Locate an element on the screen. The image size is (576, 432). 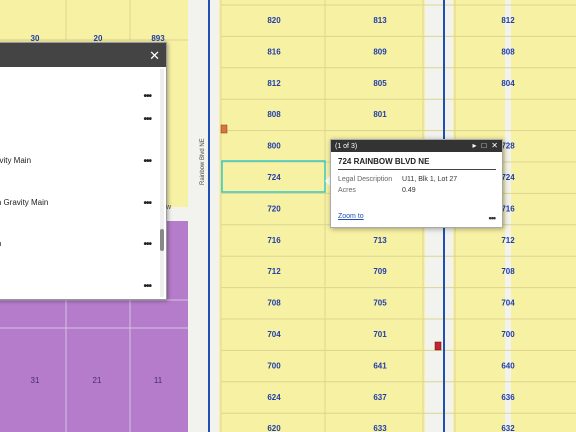
panel-scrollbar-thumb is located at coordinates (162, 240).